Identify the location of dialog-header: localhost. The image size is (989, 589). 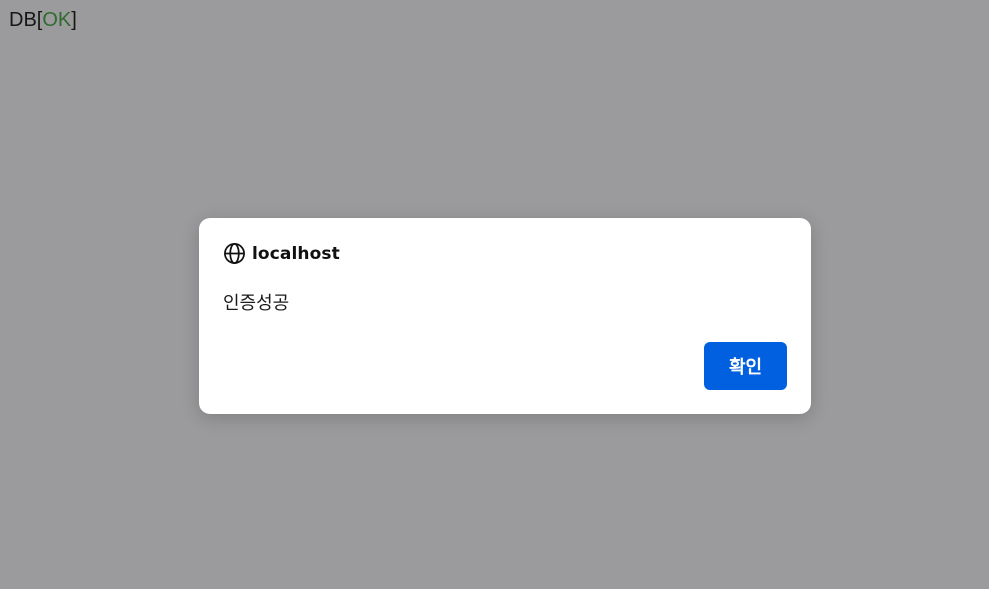
(281, 253).